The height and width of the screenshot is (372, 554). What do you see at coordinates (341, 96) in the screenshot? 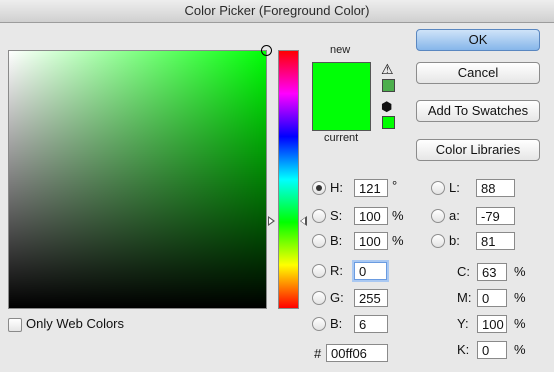
I see `new-color-swatch` at bounding box center [341, 96].